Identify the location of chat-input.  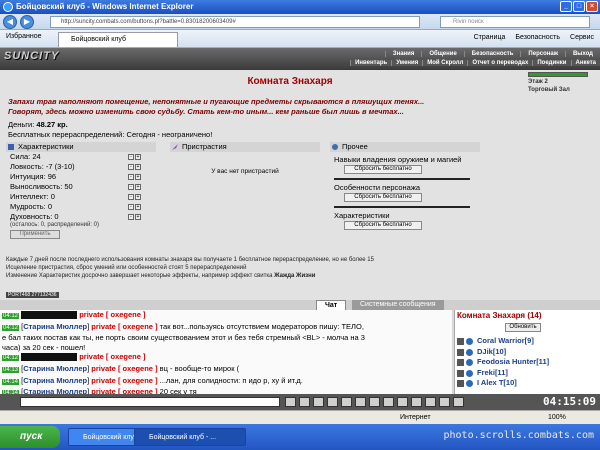
(150, 402).